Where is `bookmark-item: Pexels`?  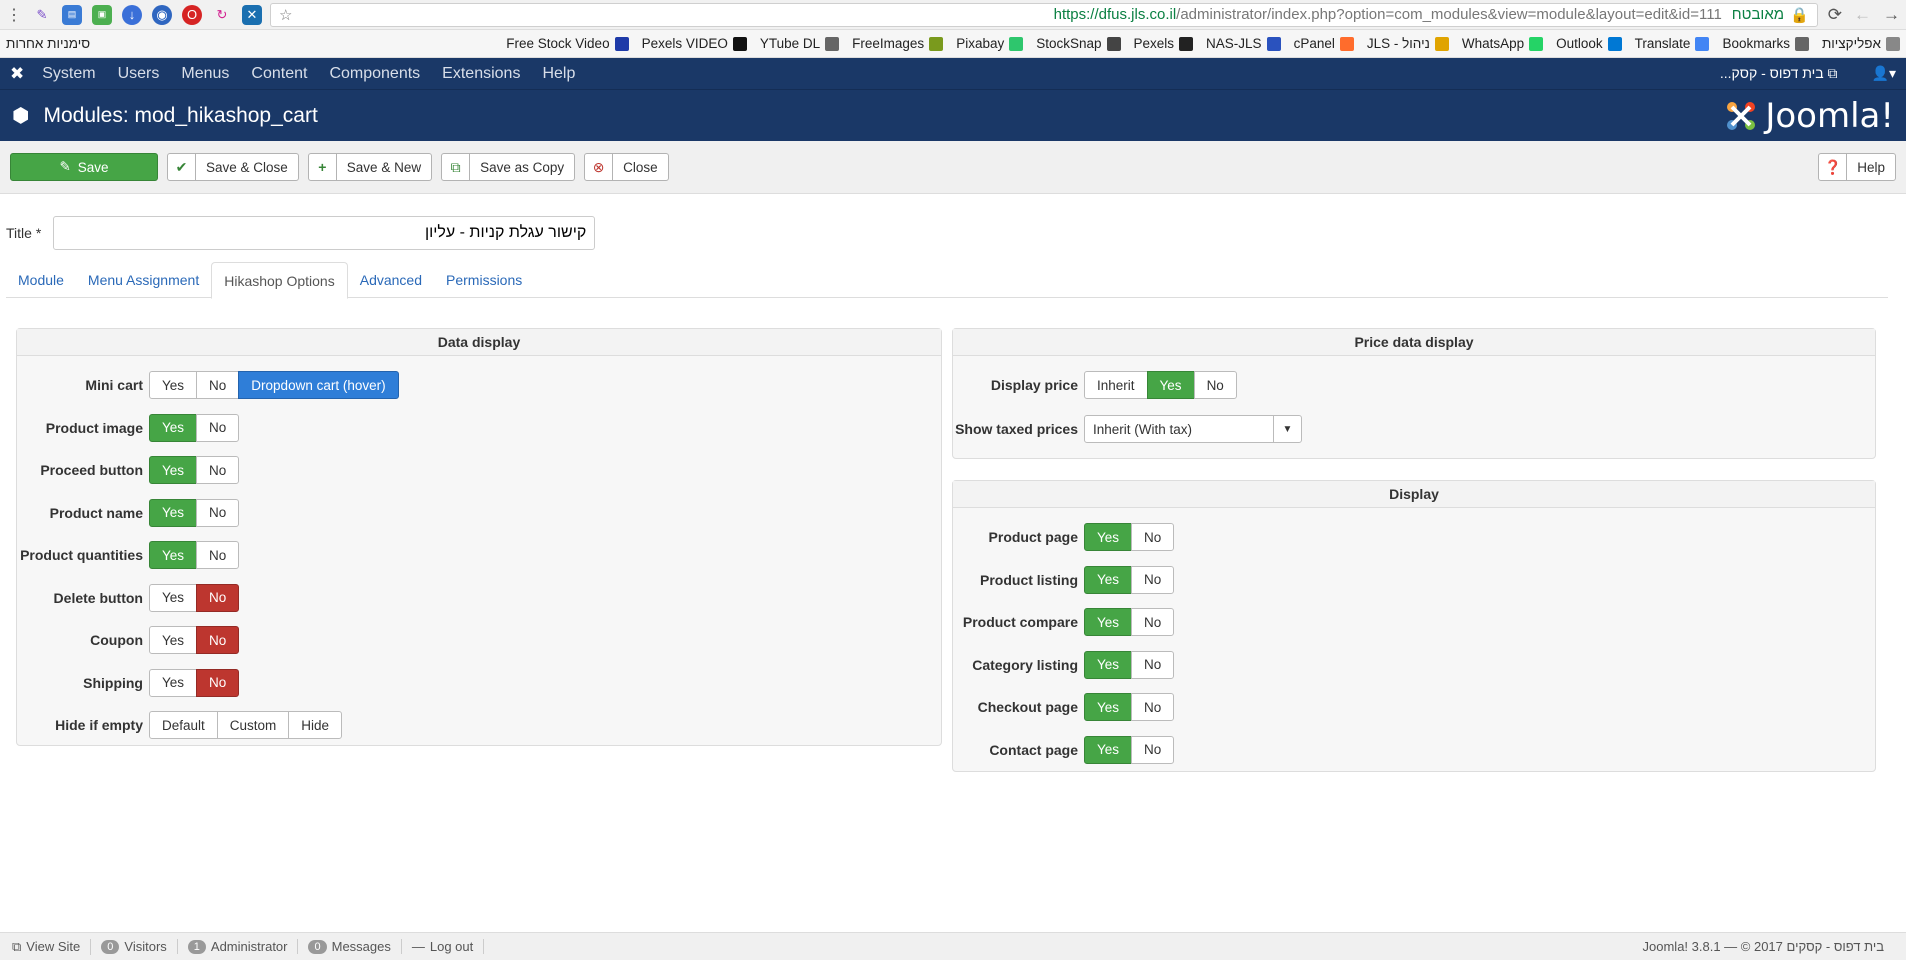
bookmark-item: Pexels is located at coordinates (1164, 43).